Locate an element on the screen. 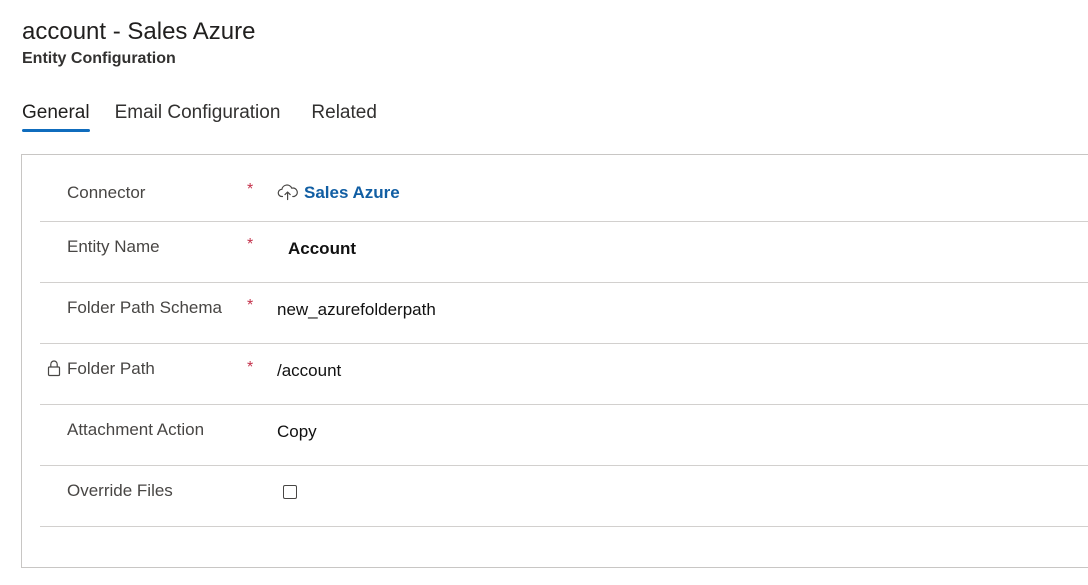 This screenshot has height=585, width=1088. override-files-checkbox is located at coordinates (290, 492).